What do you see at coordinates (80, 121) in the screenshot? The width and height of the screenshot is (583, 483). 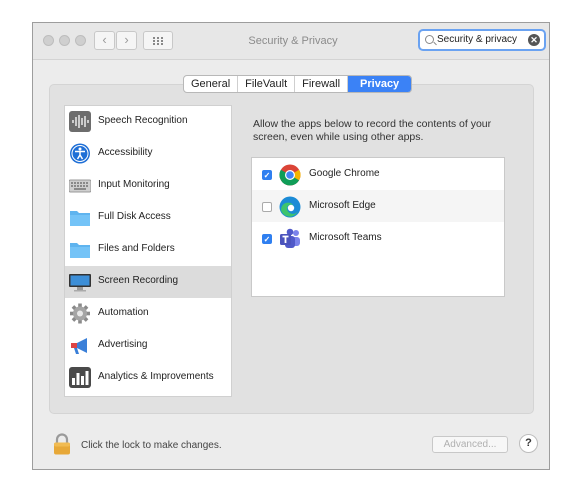 I see `speech-recognition-icon` at bounding box center [80, 121].